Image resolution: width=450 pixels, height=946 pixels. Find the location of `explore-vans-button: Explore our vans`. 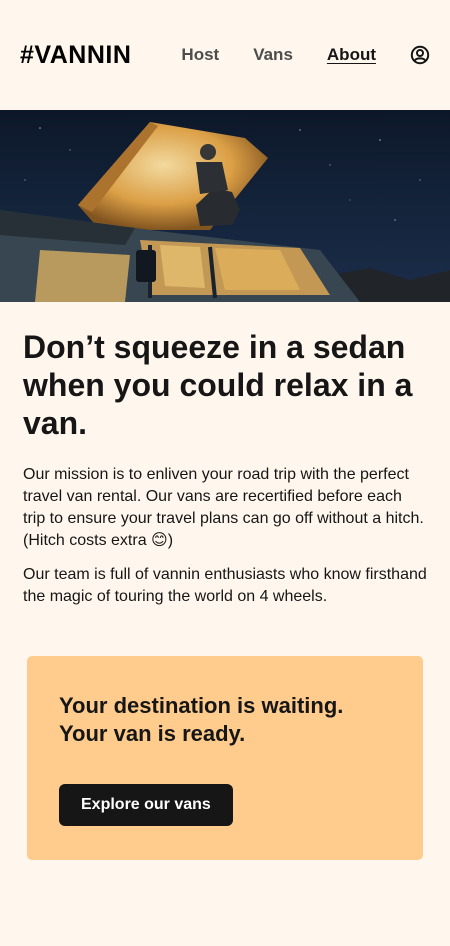

explore-vans-button: Explore our vans is located at coordinates (146, 805).